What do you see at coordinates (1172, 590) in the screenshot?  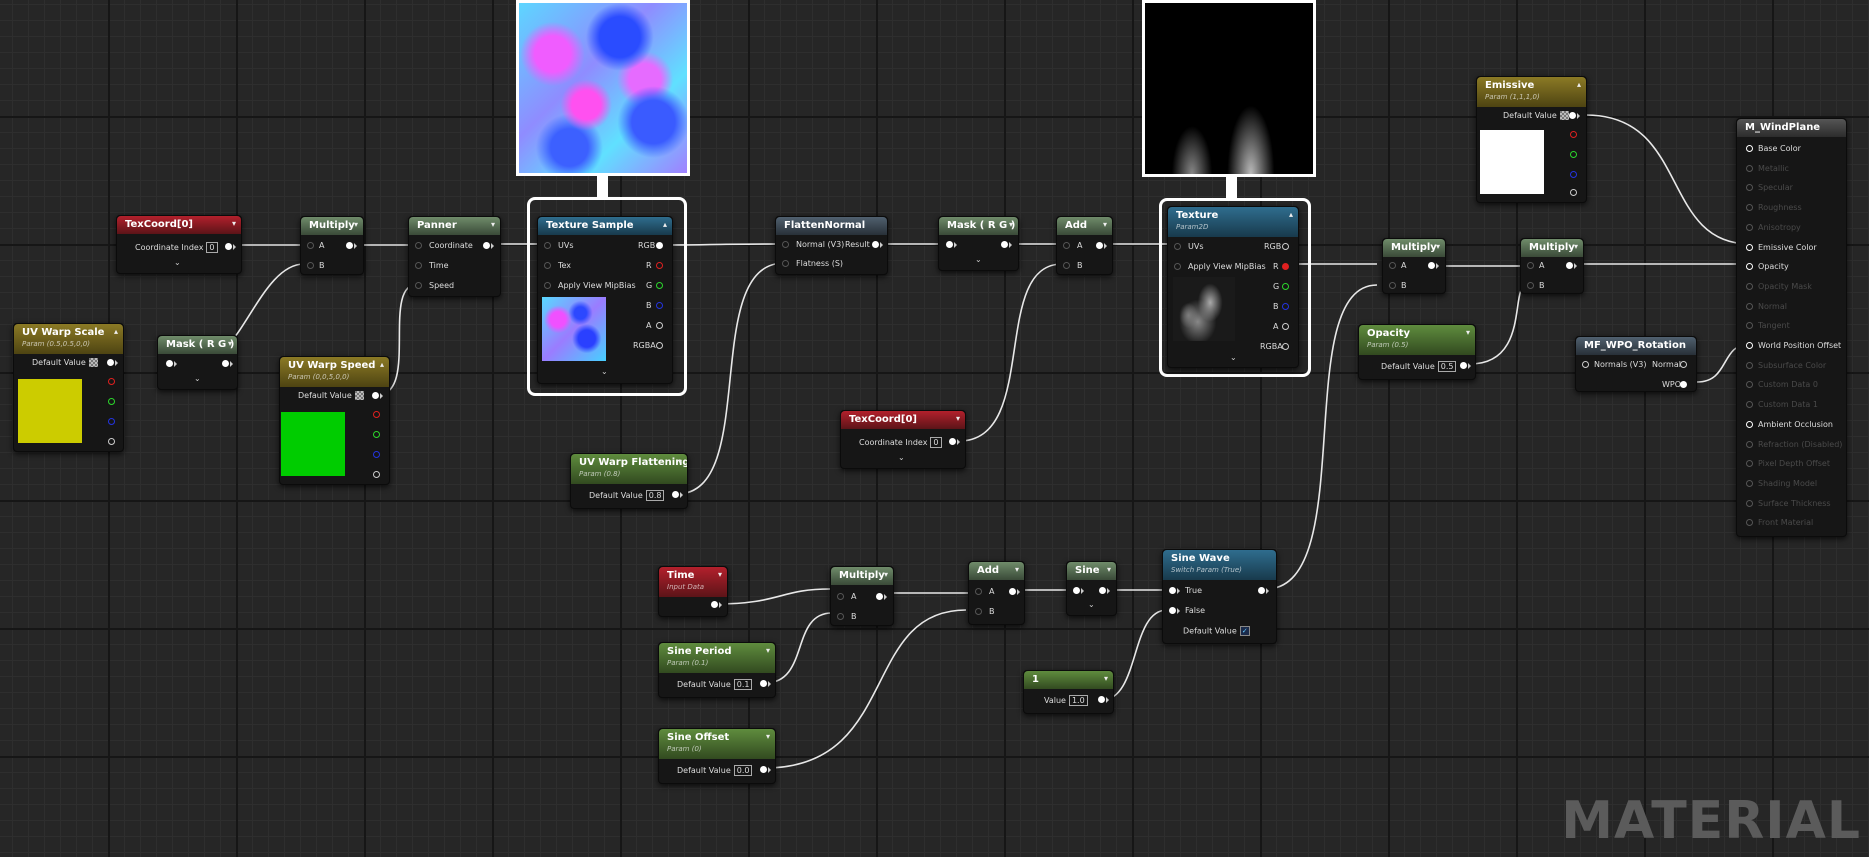 I see `input-pin-true` at bounding box center [1172, 590].